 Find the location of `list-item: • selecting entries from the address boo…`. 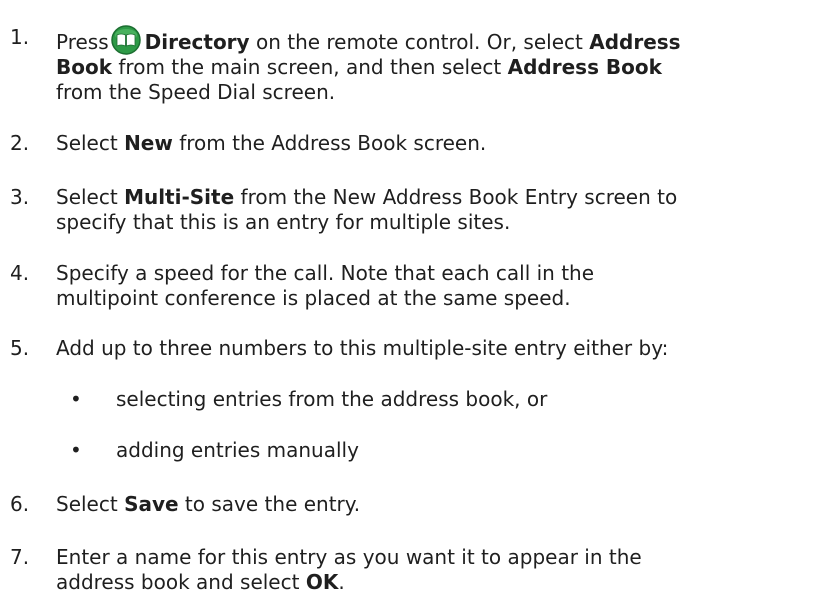

list-item: • selecting entries from the address boo… is located at coordinates (419, 399).